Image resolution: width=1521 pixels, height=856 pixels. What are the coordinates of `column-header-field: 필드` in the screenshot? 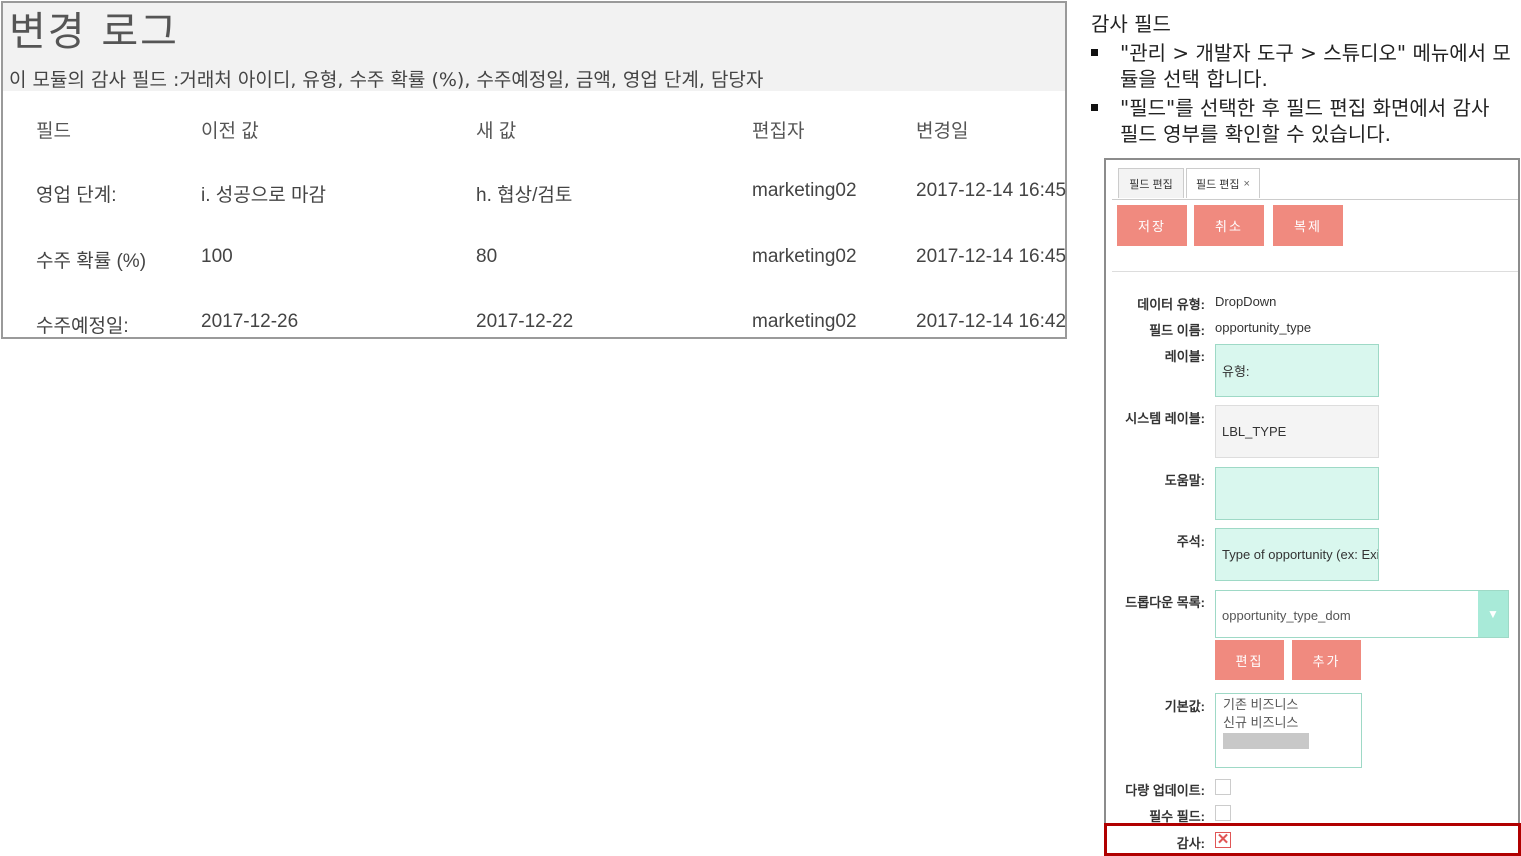 It's located at (53, 131).